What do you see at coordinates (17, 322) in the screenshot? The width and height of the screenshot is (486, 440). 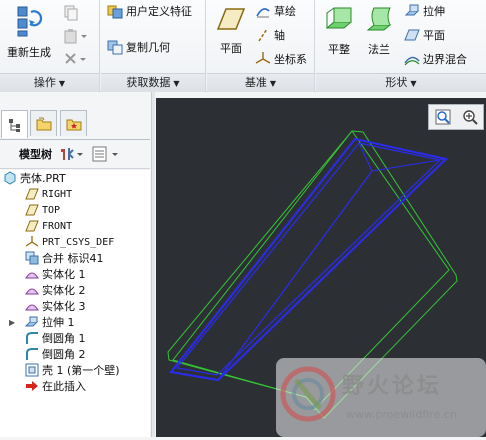 I see `expand-arrow-icon: ▶` at bounding box center [17, 322].